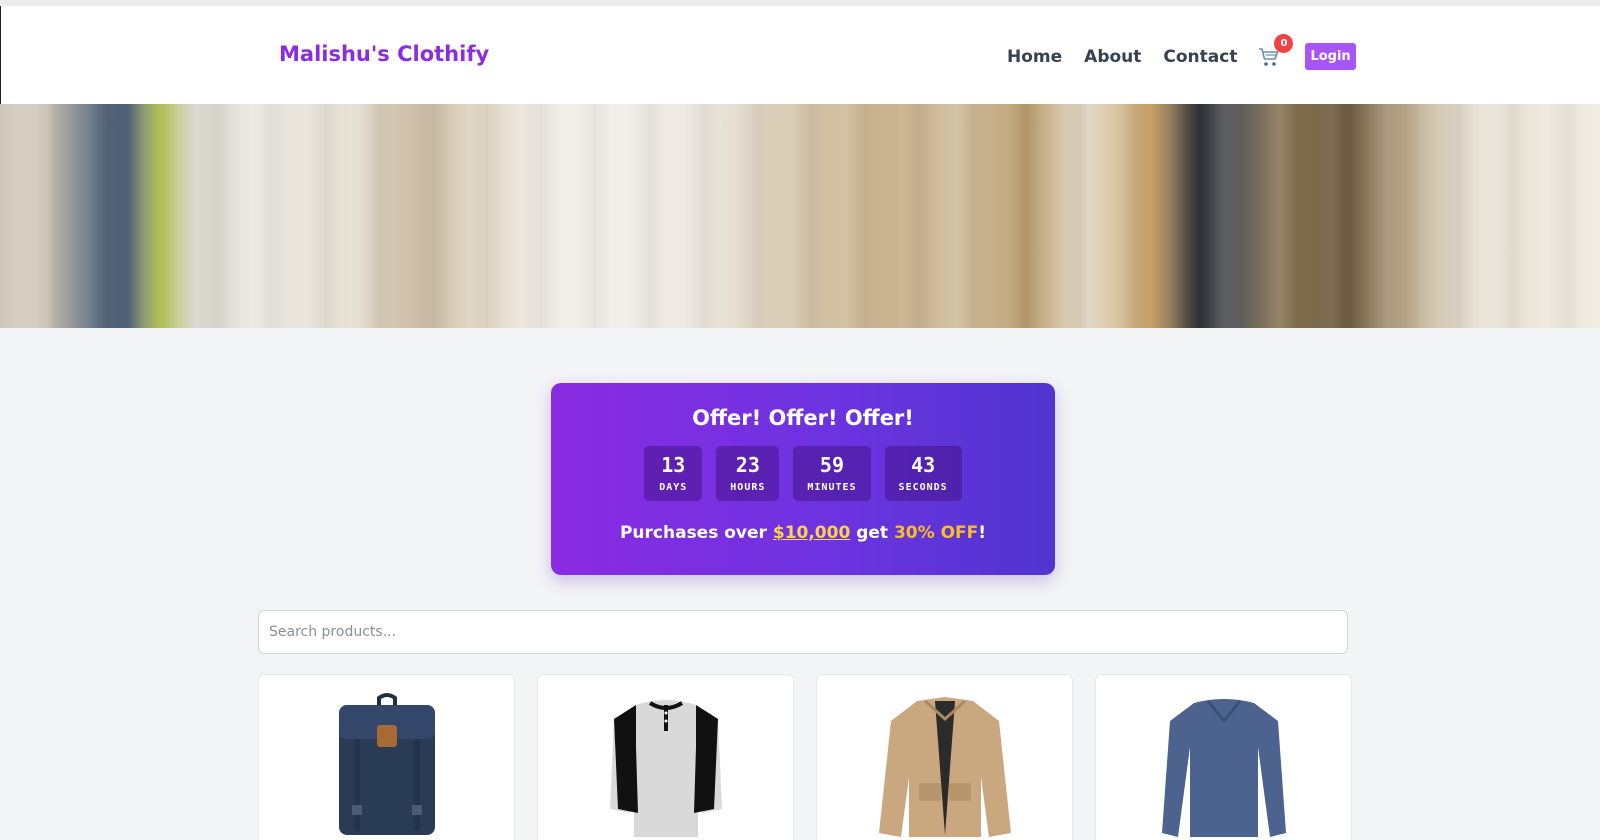 This screenshot has width=1600, height=840. I want to click on offer-text-prefix: Purchases over, so click(696, 533).